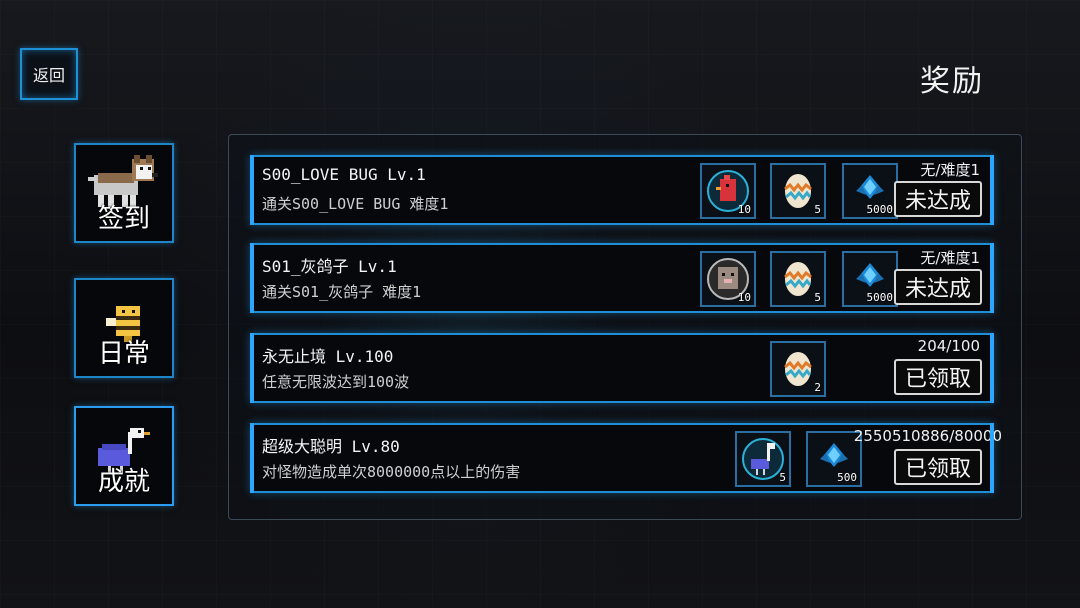  Describe the element at coordinates (124, 193) in the screenshot. I see `tab-sign-in: 签到` at that location.